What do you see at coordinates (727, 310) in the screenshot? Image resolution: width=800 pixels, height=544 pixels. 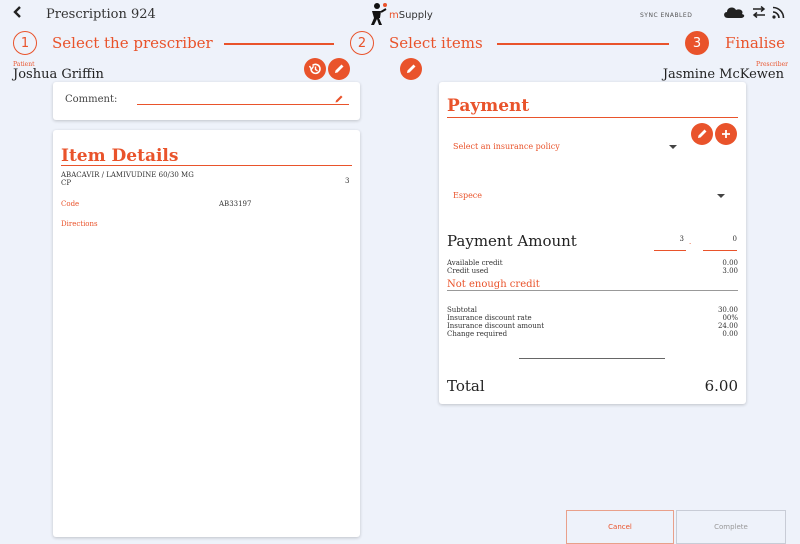 I see `subtotal-value: 30.00` at bounding box center [727, 310].